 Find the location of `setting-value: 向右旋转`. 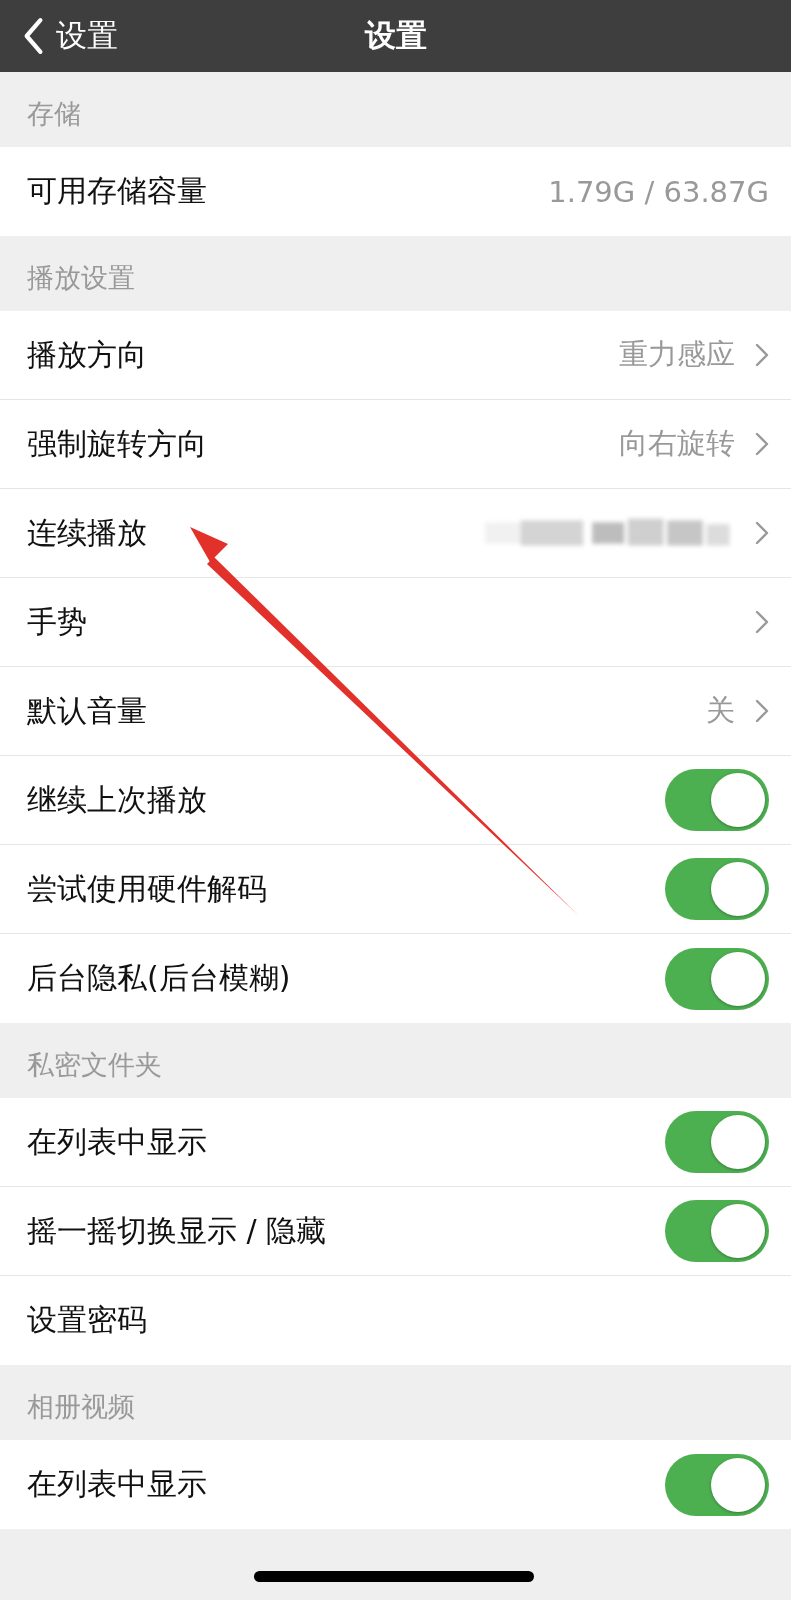

setting-value: 向右旋转 is located at coordinates (677, 443).